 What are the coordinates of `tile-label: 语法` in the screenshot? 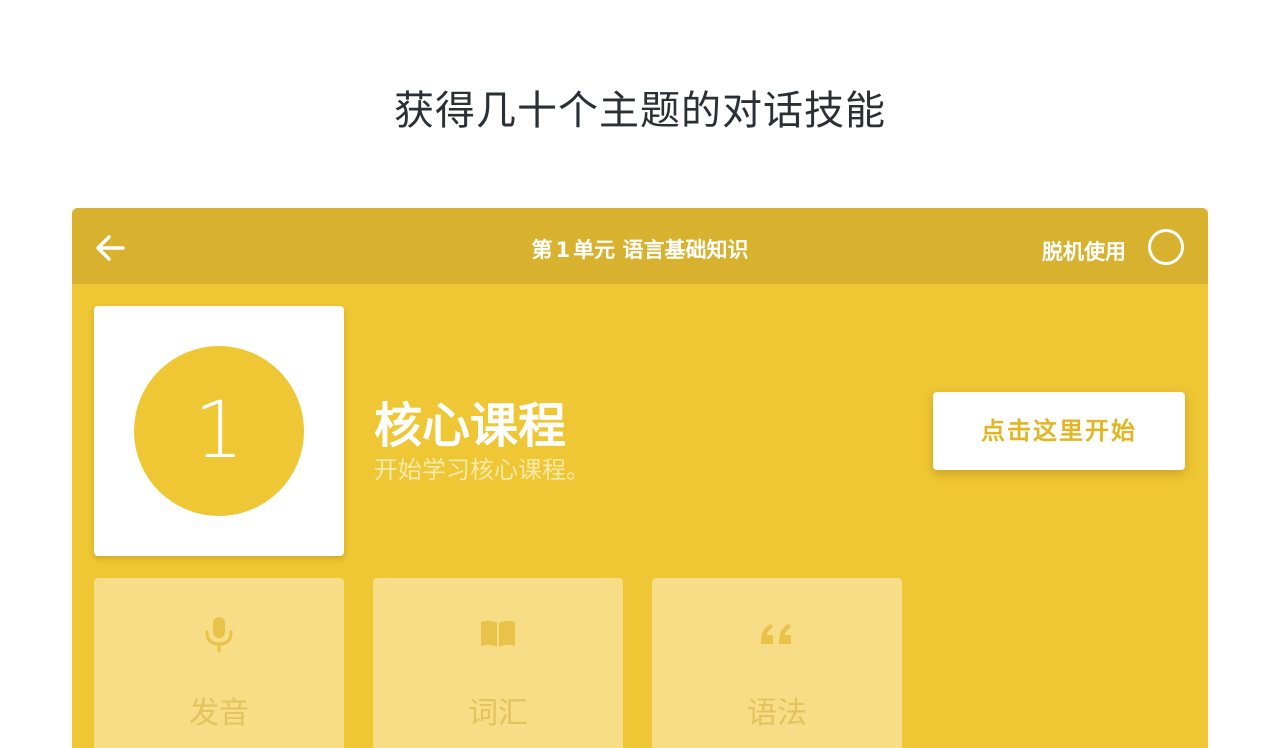 It's located at (777, 713).